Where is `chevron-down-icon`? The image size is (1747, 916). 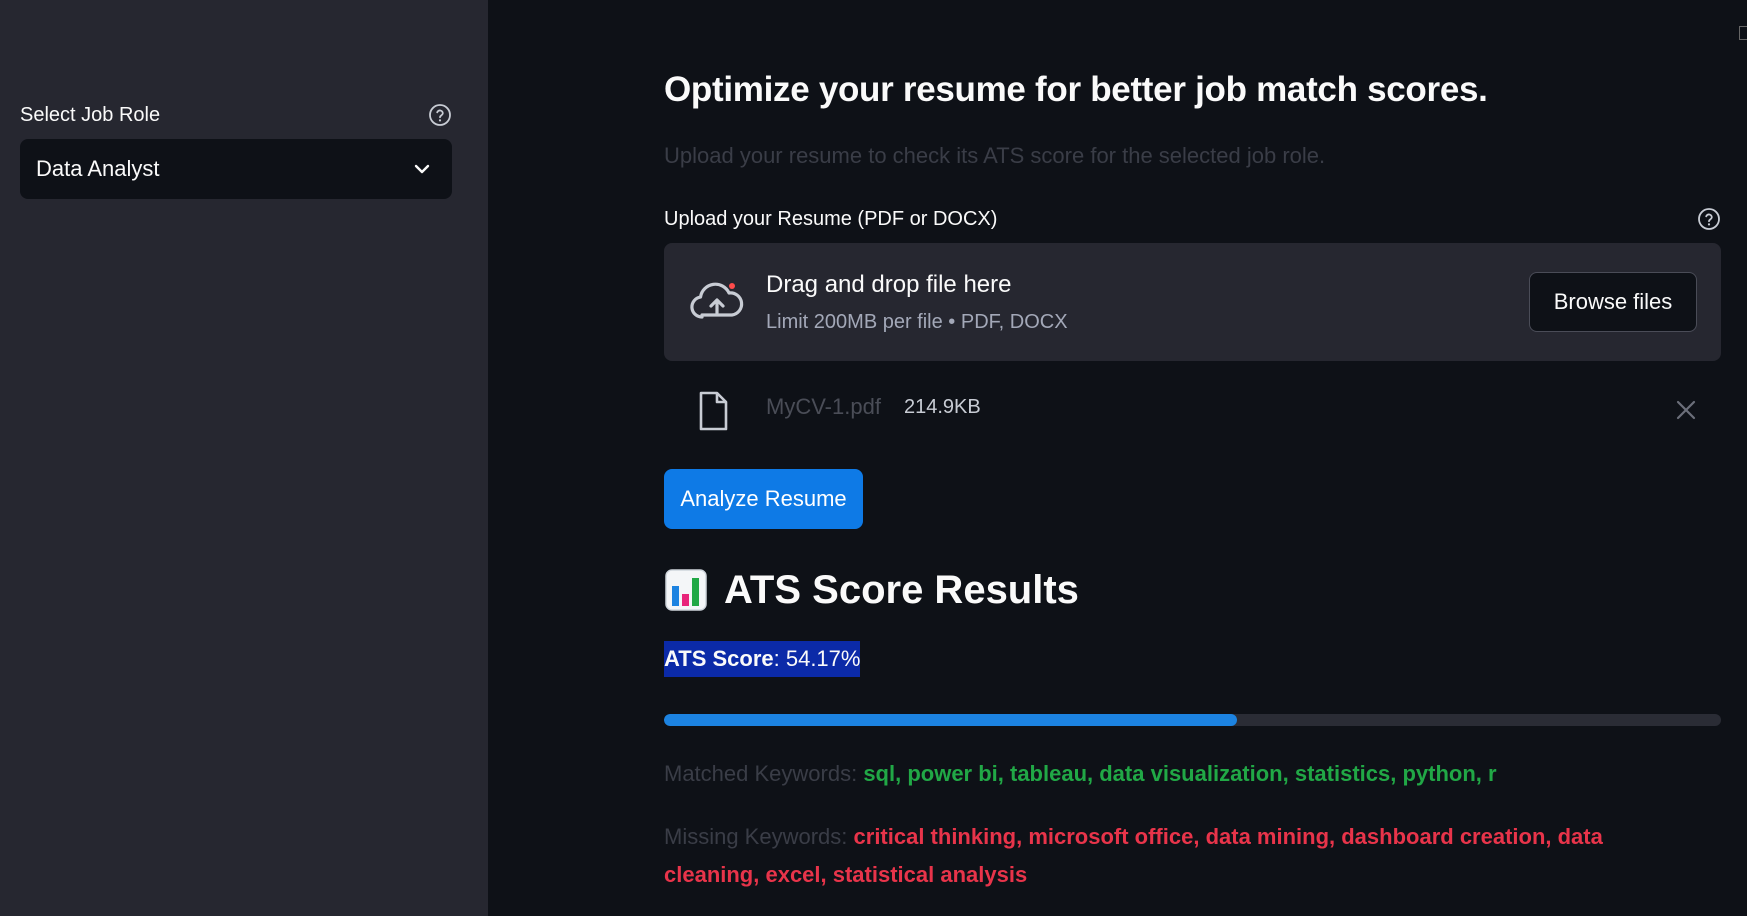 chevron-down-icon is located at coordinates (422, 169).